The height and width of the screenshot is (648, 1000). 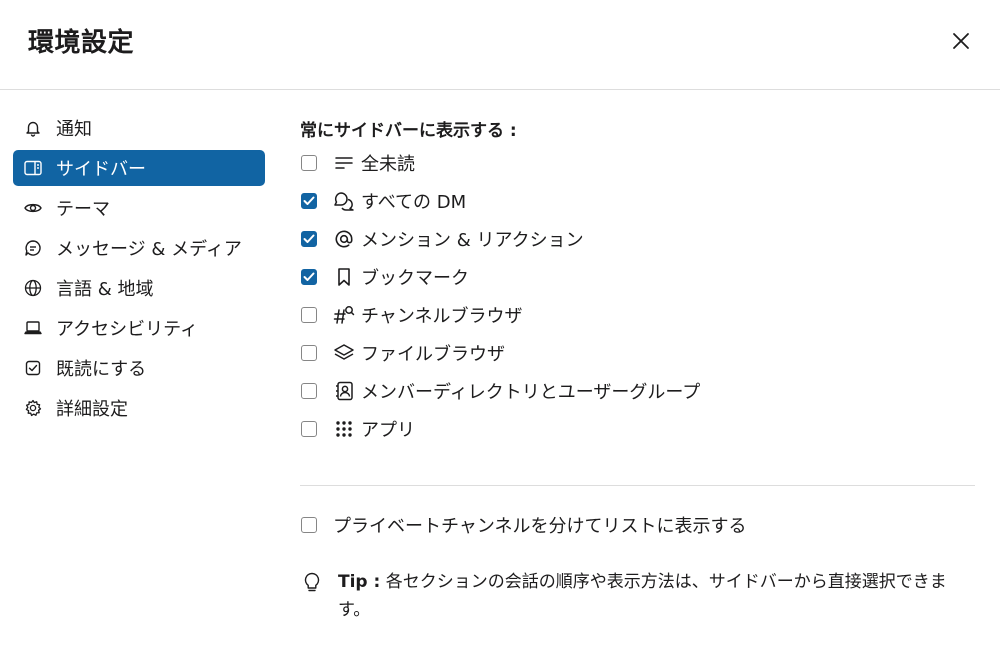 I want to click on nav-item-language-region: 言語 & 地域, so click(x=139, y=288).